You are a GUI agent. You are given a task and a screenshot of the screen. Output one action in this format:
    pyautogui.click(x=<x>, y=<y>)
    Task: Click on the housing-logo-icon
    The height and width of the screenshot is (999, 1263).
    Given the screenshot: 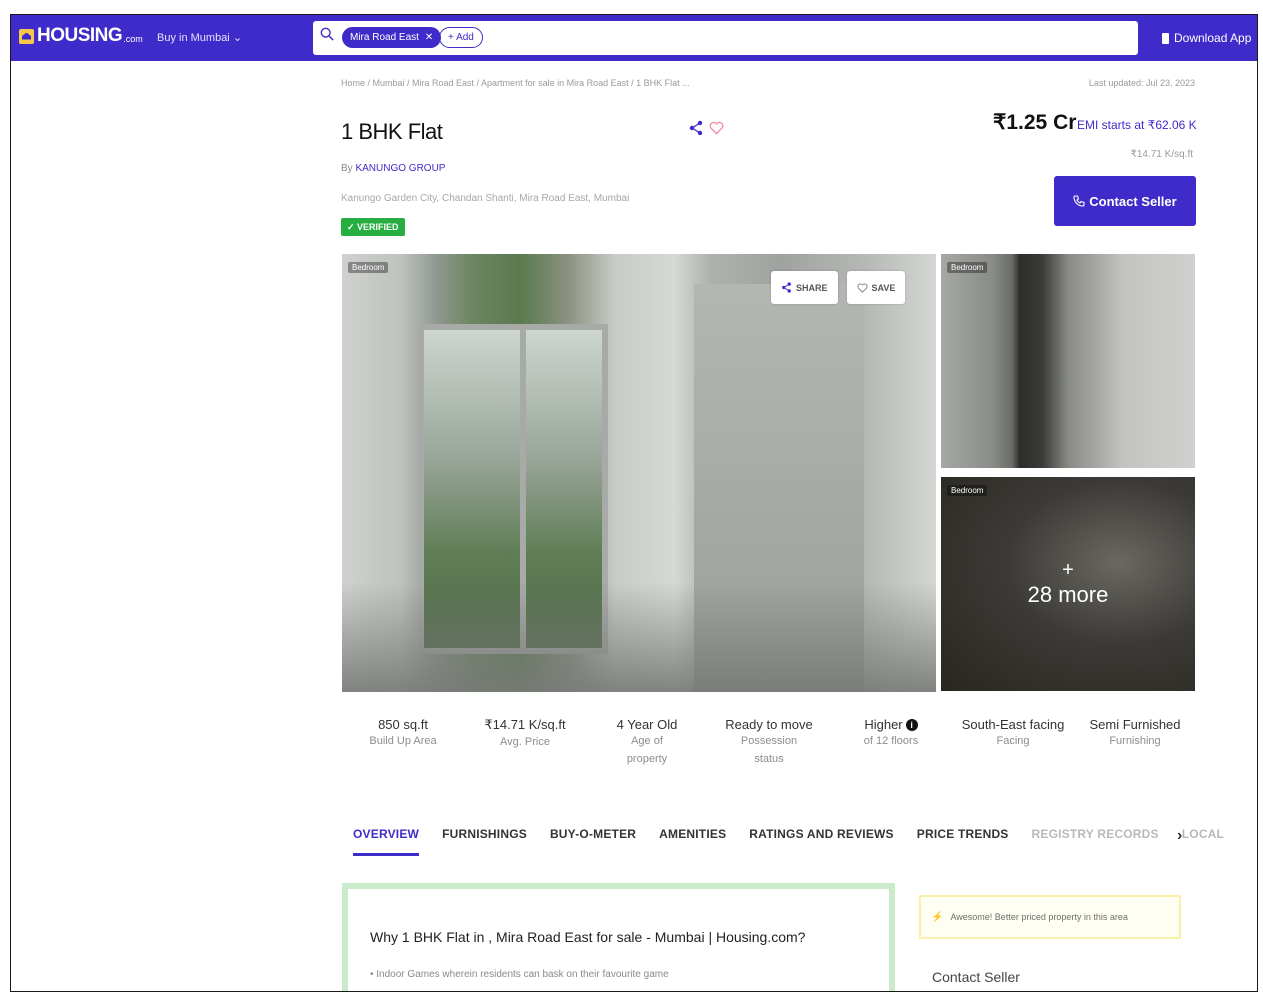 What is the action you would take?
    pyautogui.click(x=26, y=36)
    